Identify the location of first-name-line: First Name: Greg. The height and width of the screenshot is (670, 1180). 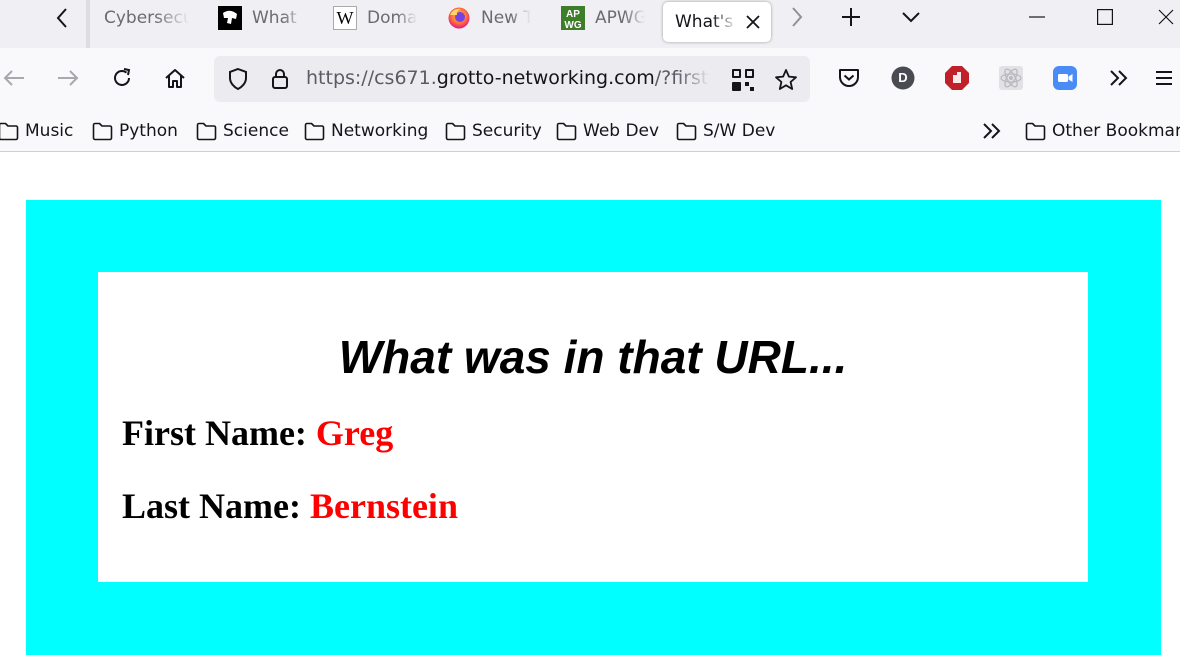
(257, 433).